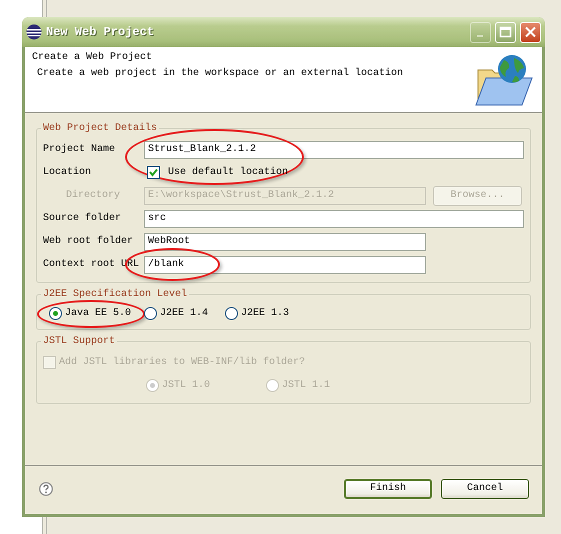 Image resolution: width=561 pixels, height=534 pixels. I want to click on page-title: Create a Web Project, so click(93, 57).